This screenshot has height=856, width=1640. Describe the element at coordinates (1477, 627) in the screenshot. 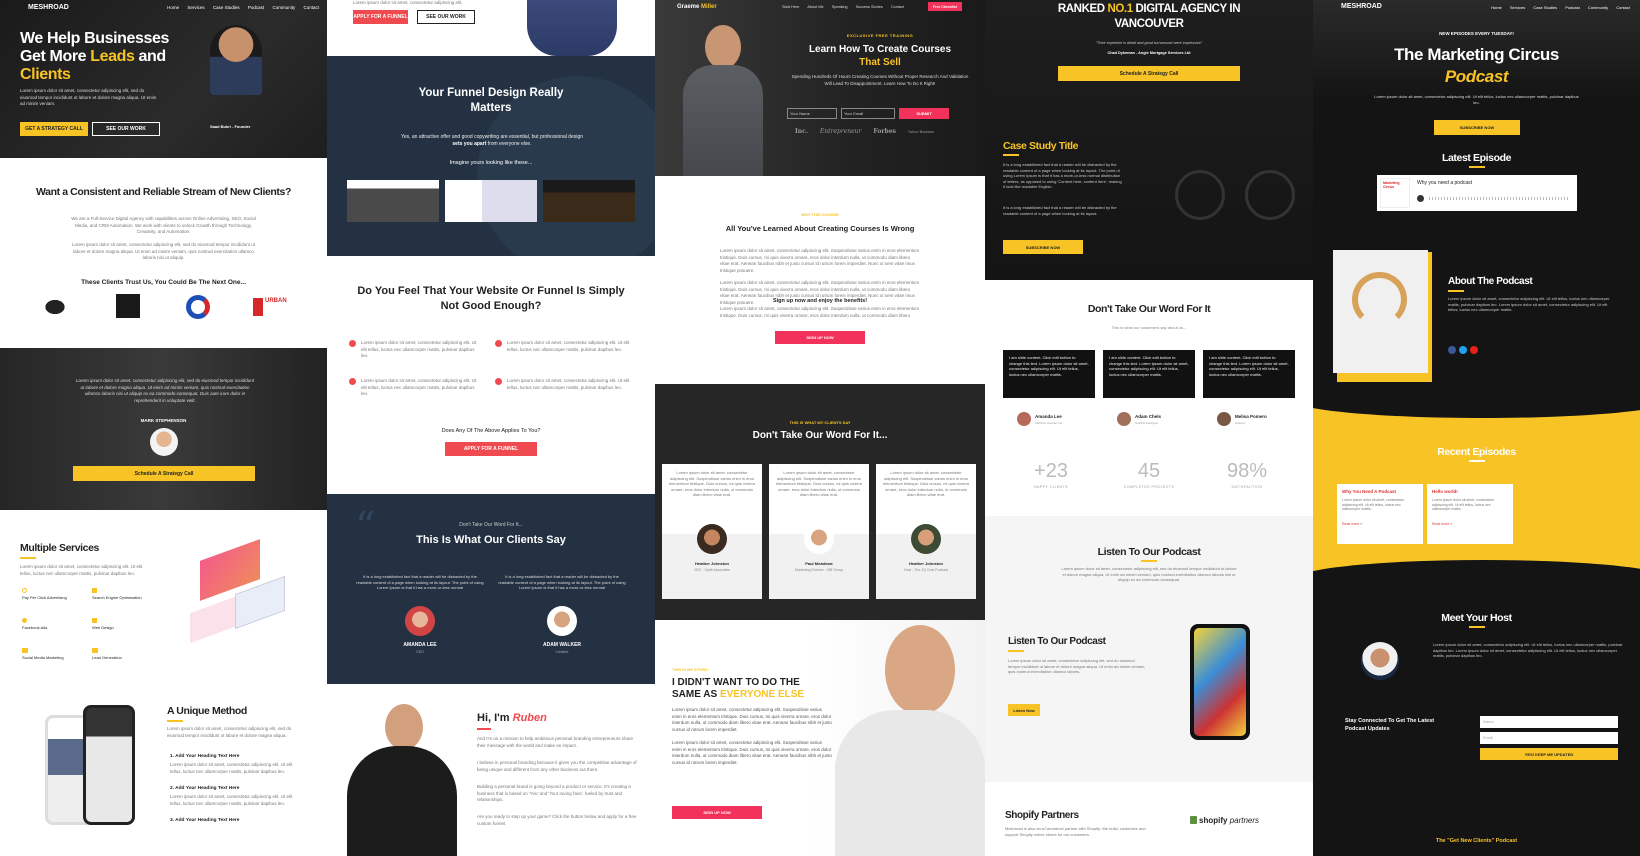

I see `host-underline` at that location.